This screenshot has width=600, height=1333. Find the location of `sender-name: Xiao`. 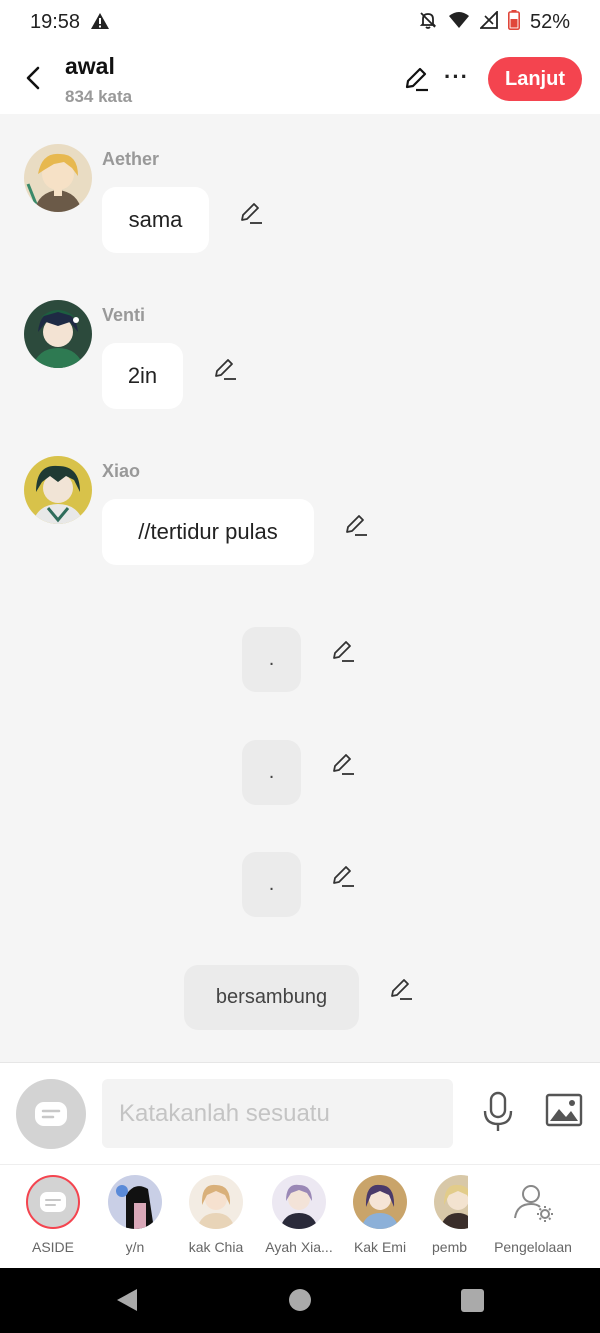

sender-name: Xiao is located at coordinates (121, 471).